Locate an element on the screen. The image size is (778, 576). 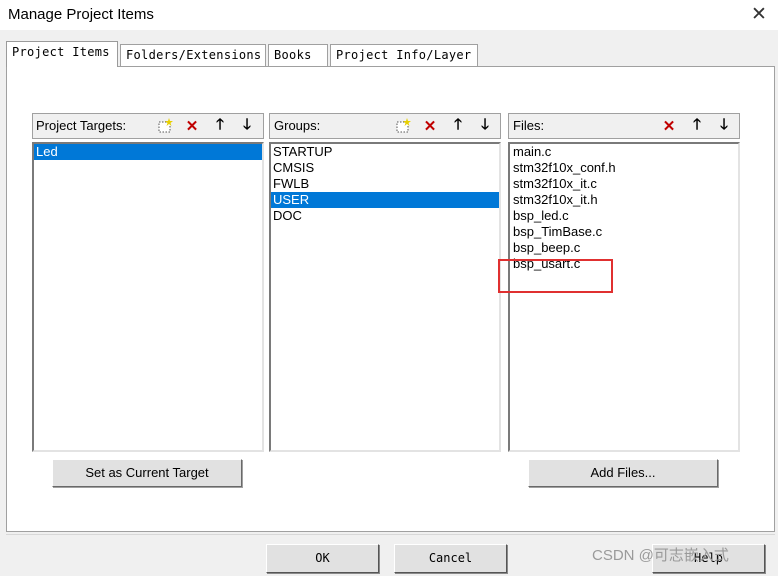
tab-project-info-layer: Project Info/Layer is located at coordinates (404, 55).